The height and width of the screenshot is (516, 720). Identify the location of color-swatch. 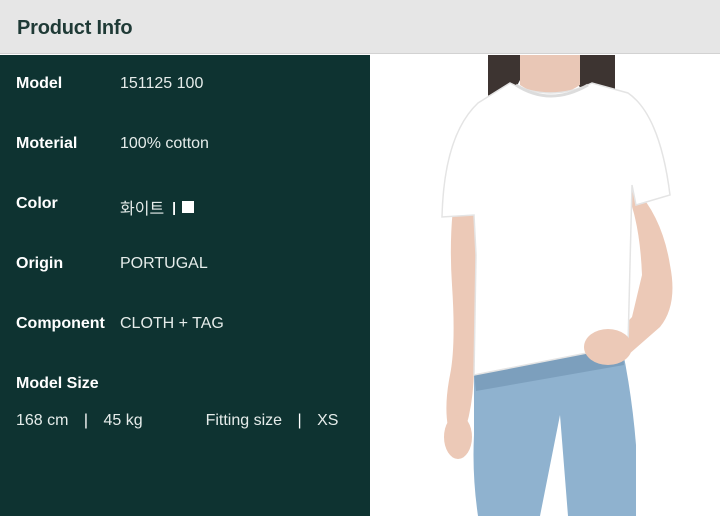
(188, 207).